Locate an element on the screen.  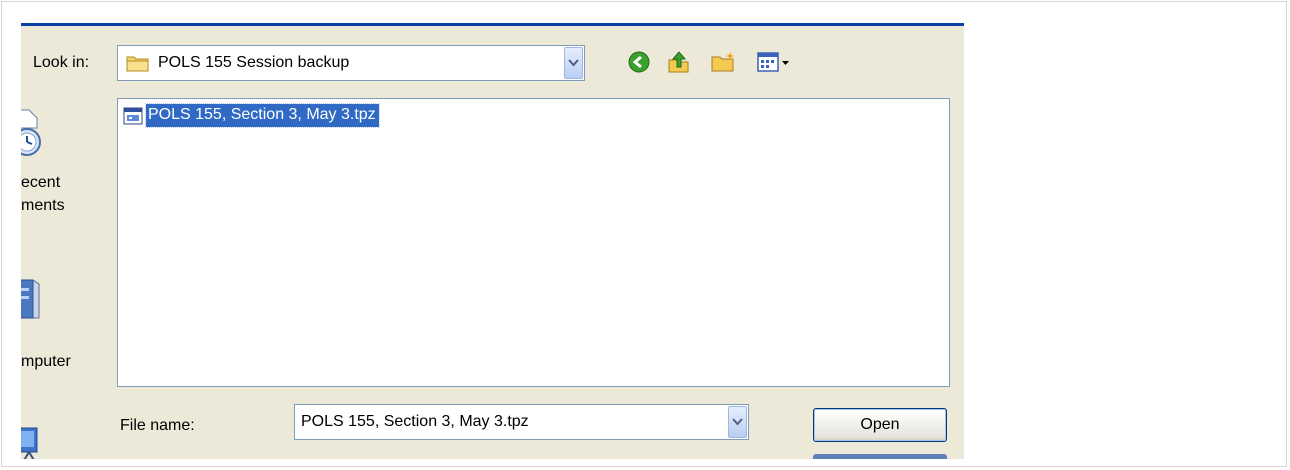
file-name-text: POLS 155, Section 3, May 3.tpz is located at coordinates (262, 115).